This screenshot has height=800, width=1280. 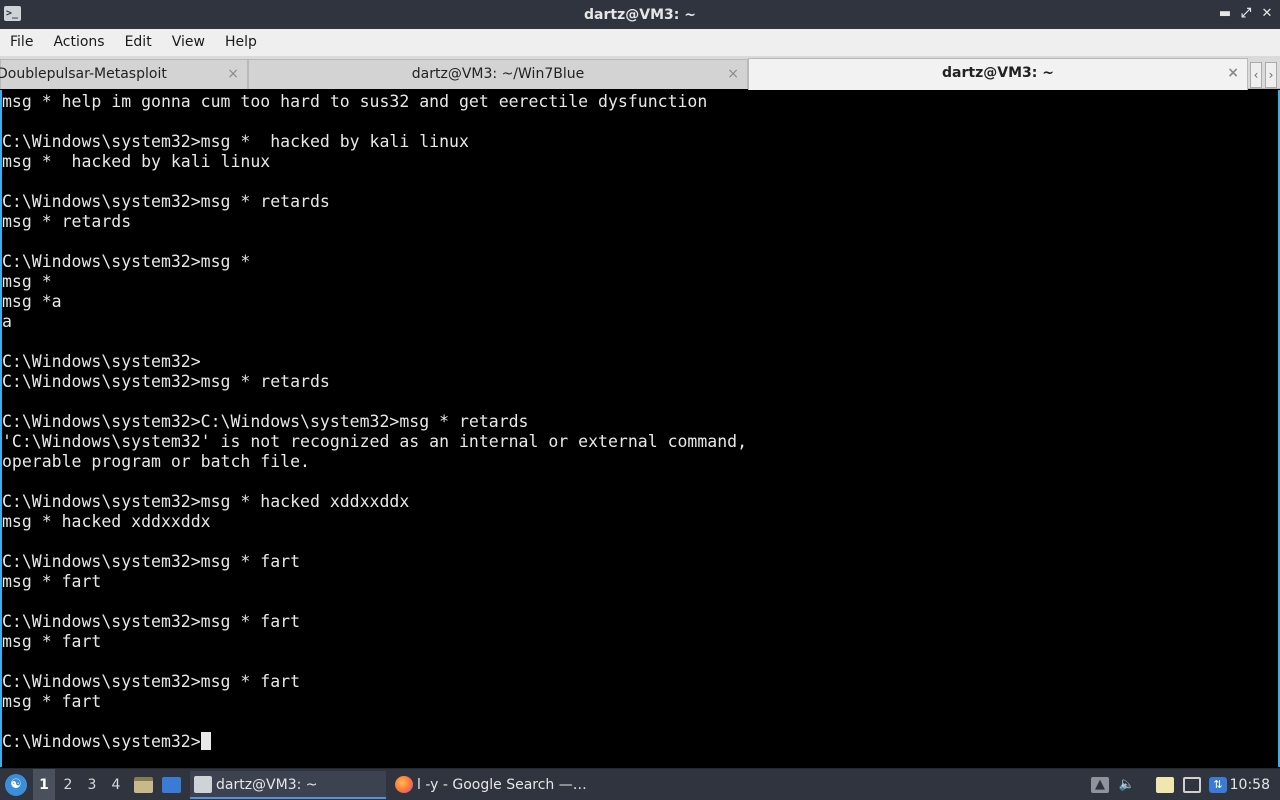 What do you see at coordinates (267, 785) in the screenshot?
I see `task-label: dartz@VM3: ~` at bounding box center [267, 785].